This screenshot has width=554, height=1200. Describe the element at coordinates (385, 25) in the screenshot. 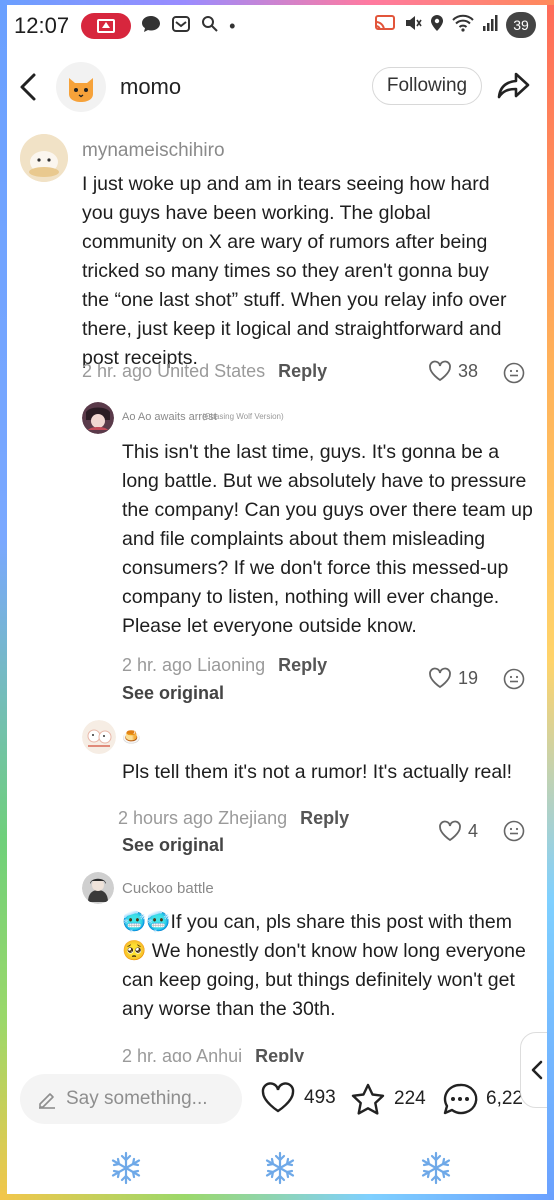

I see `cast-icon` at that location.